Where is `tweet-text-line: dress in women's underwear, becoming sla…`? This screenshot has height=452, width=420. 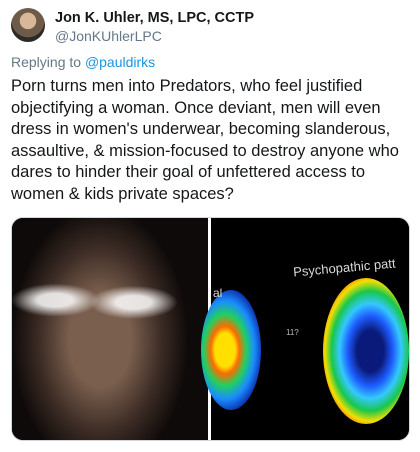
tweet-text-line: dress in women's underwear, becoming sla… is located at coordinates (201, 129).